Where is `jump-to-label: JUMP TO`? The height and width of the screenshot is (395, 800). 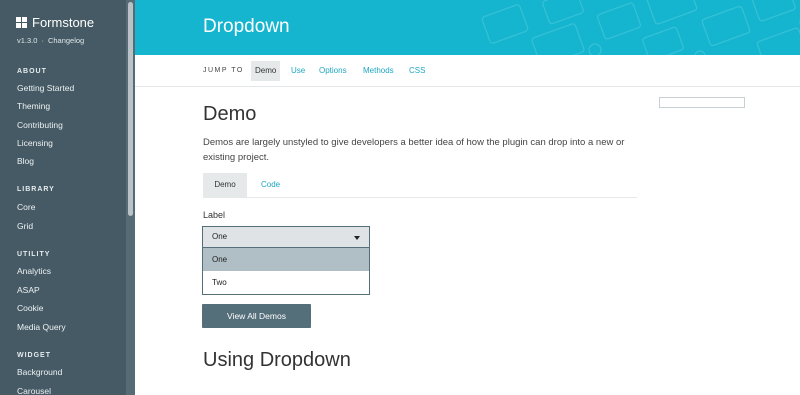 jump-to-label: JUMP TO is located at coordinates (223, 70).